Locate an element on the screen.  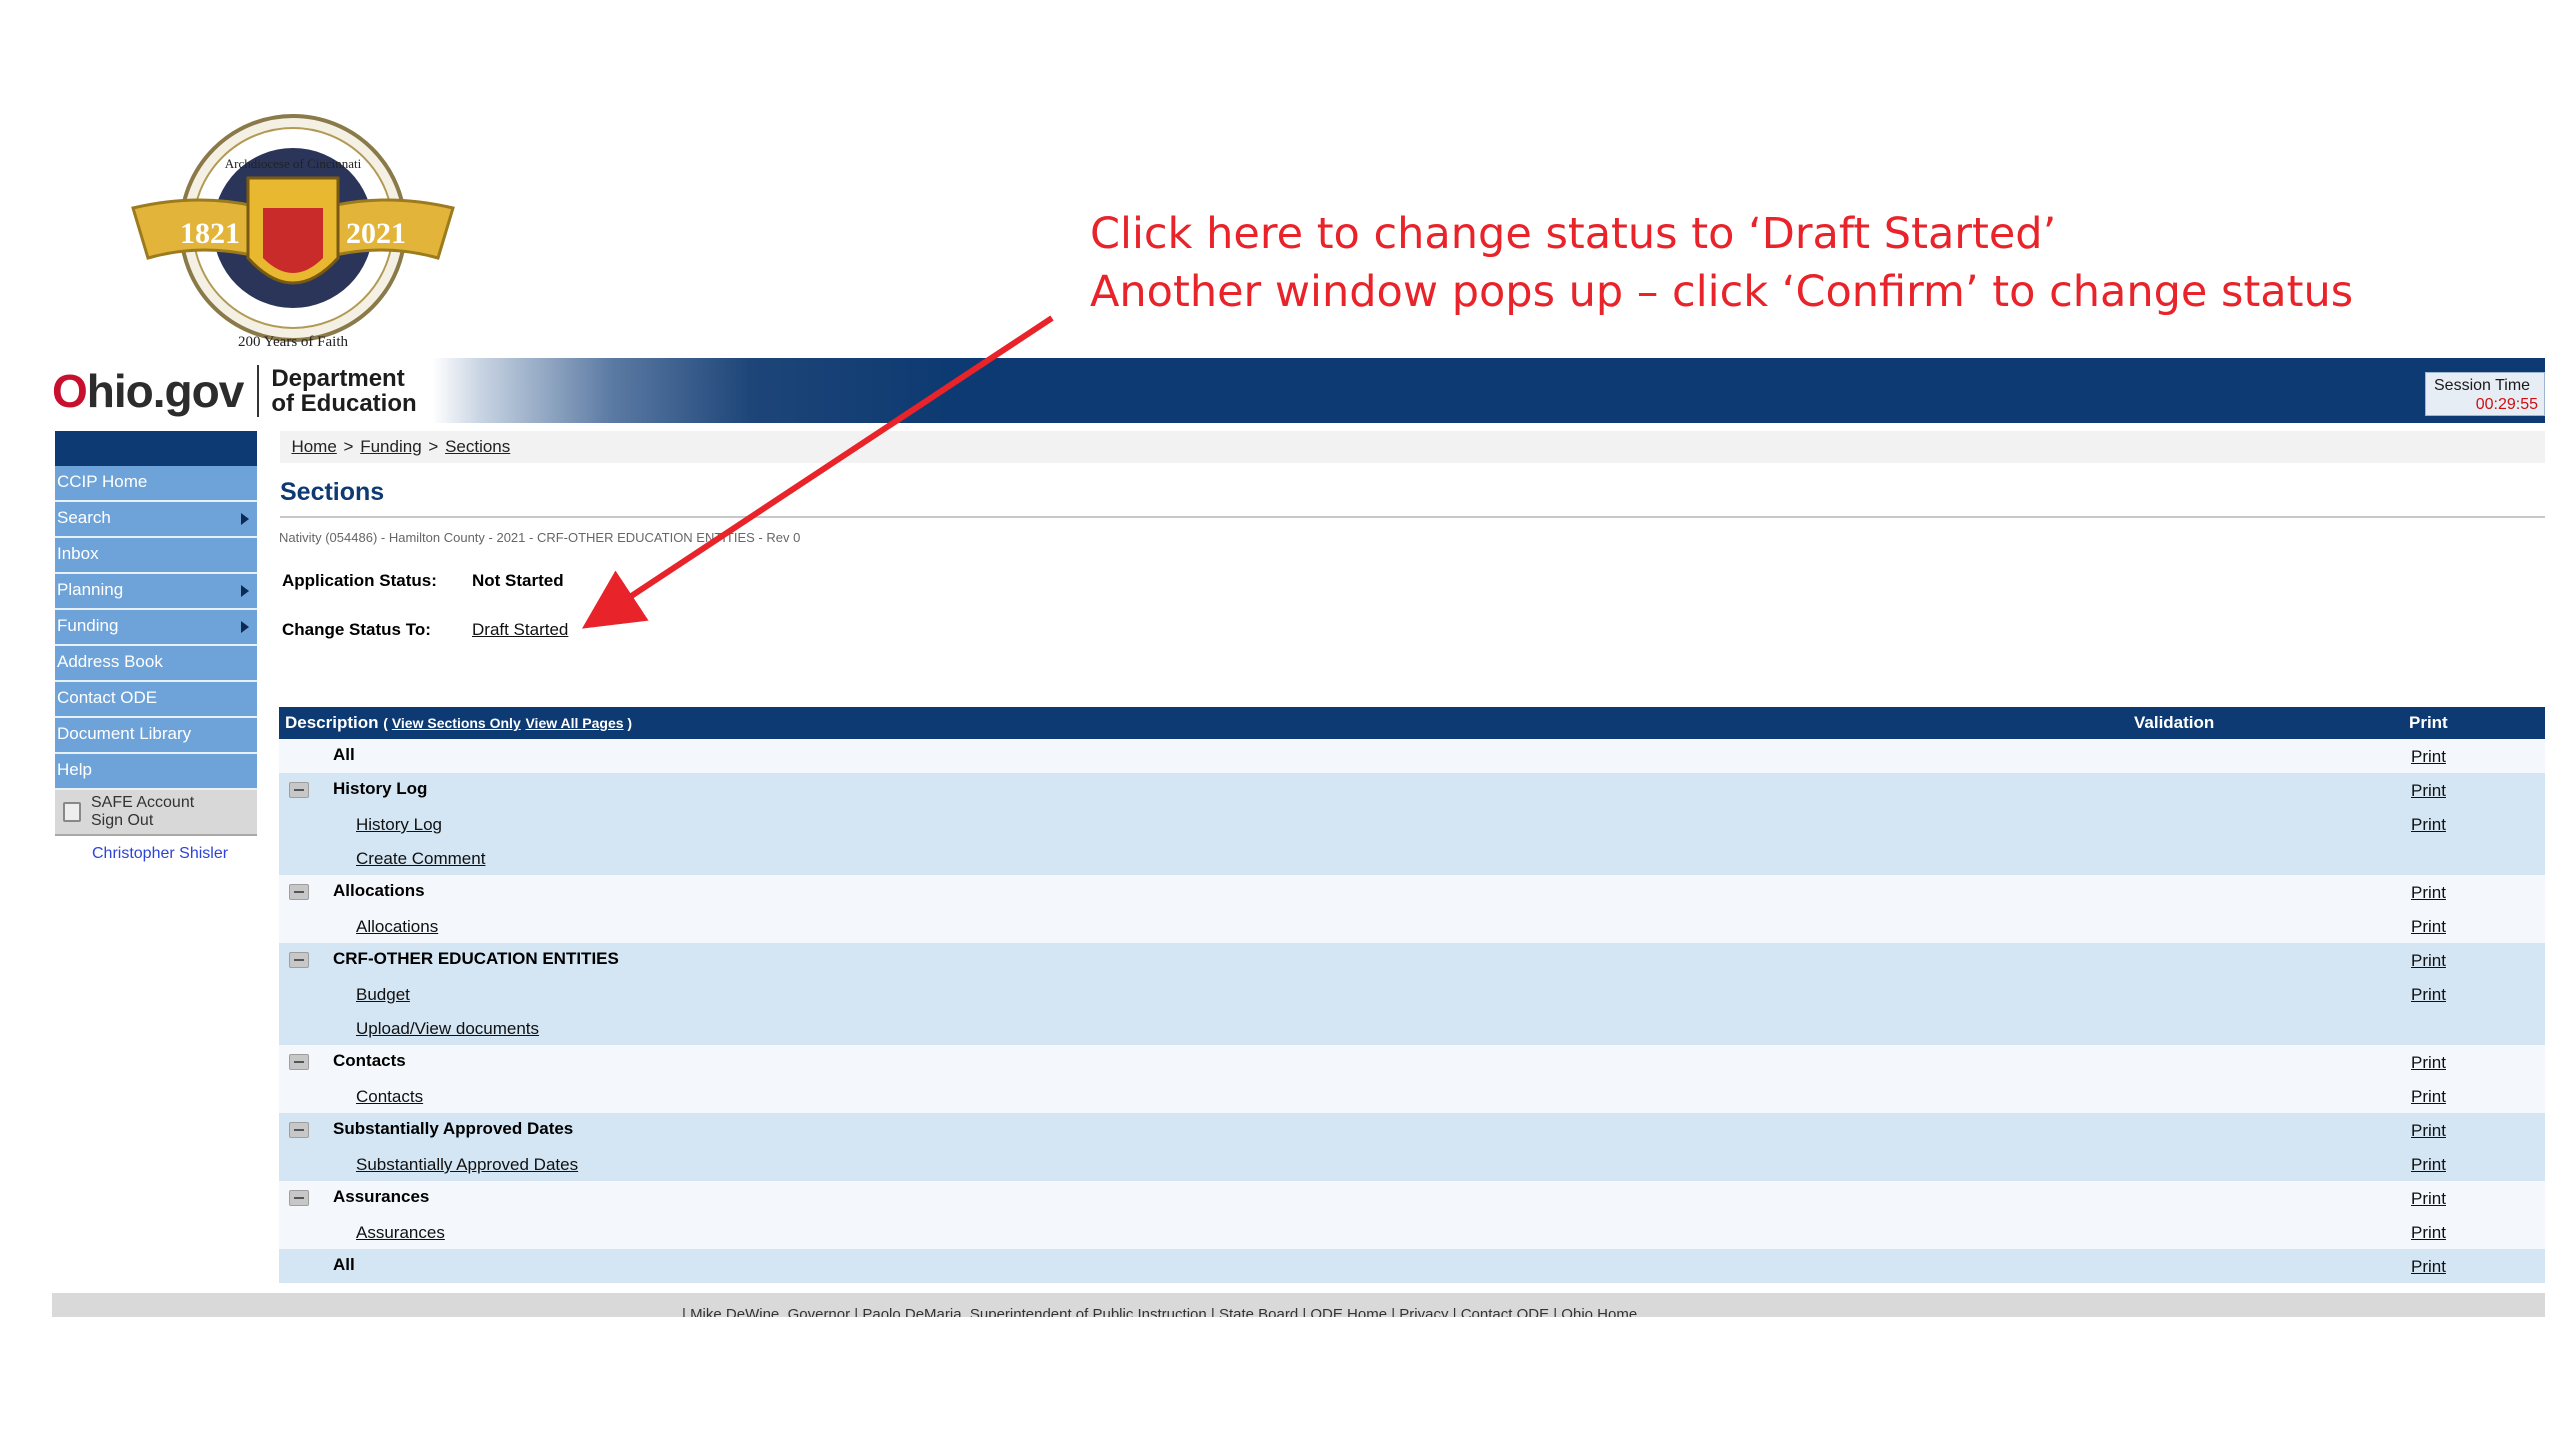
seal-bottom-text: 200 Years of Faith is located at coordinates (293, 342).